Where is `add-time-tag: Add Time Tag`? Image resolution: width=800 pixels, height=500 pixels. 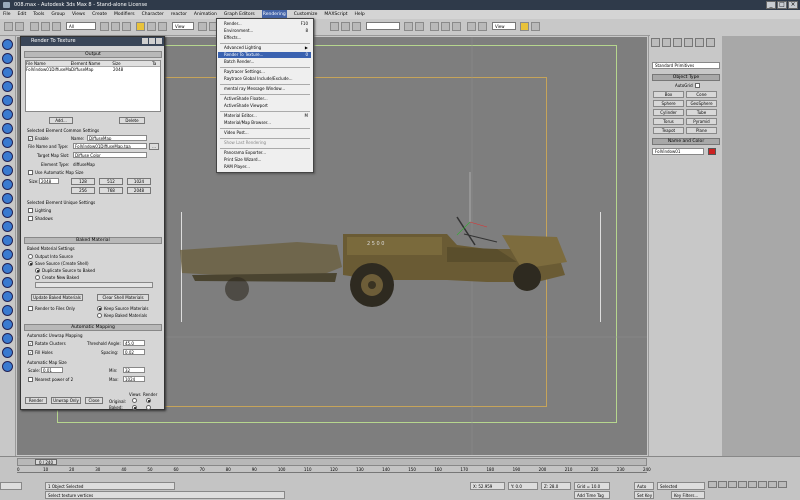 add-time-tag: Add Time Tag is located at coordinates (592, 495).